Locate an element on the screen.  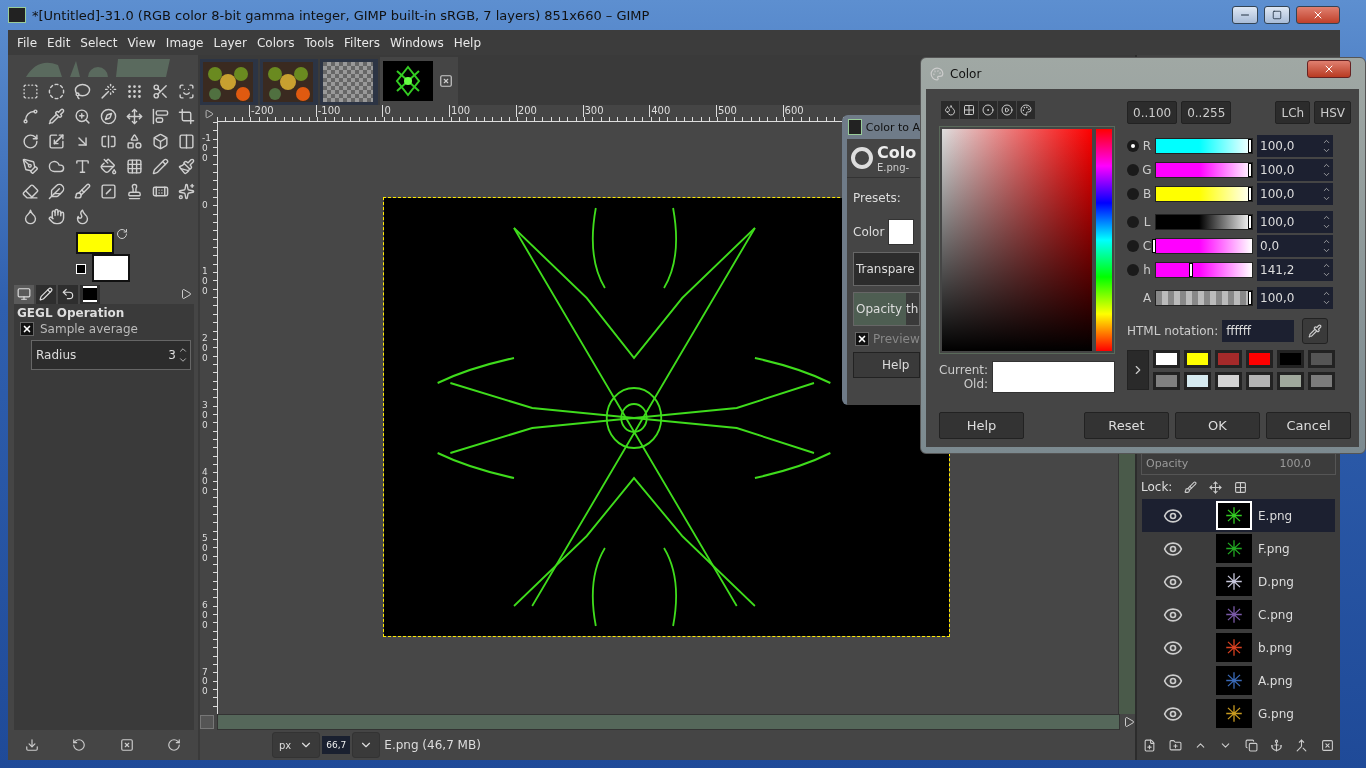
lock-label: Lock: is located at coordinates (1157, 487).